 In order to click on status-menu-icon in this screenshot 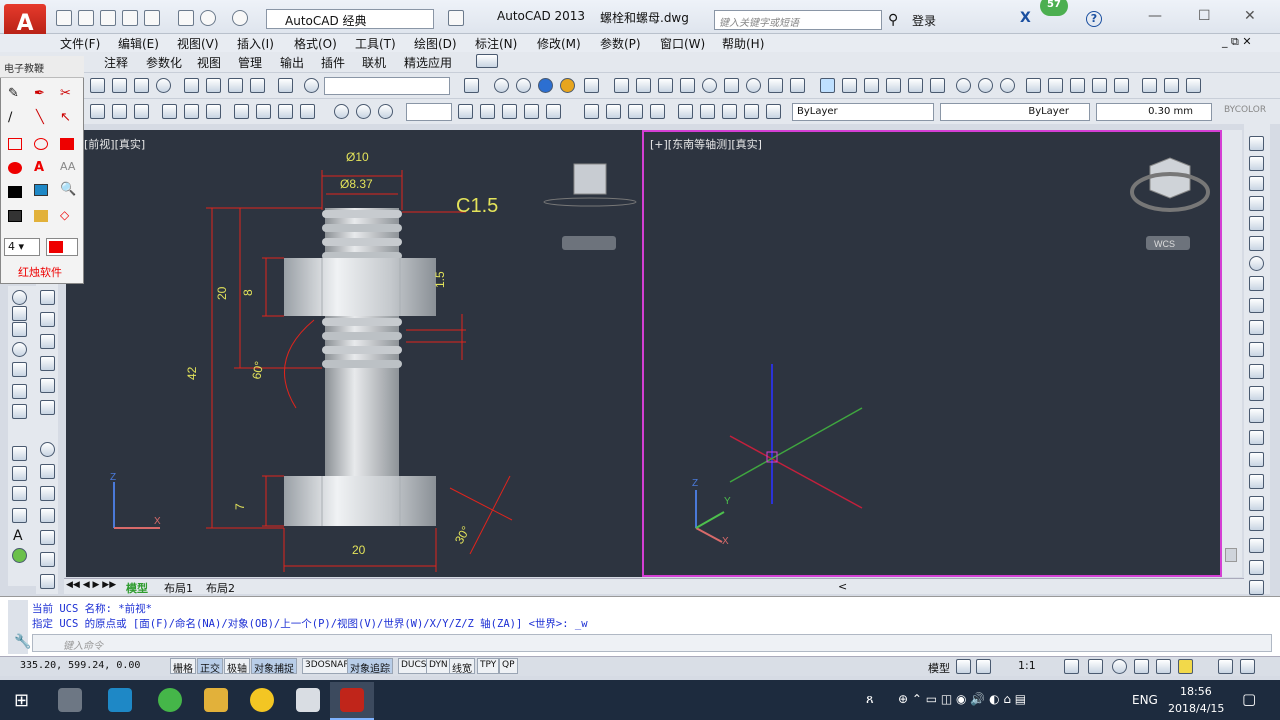, I will do `click(1225, 666)`.